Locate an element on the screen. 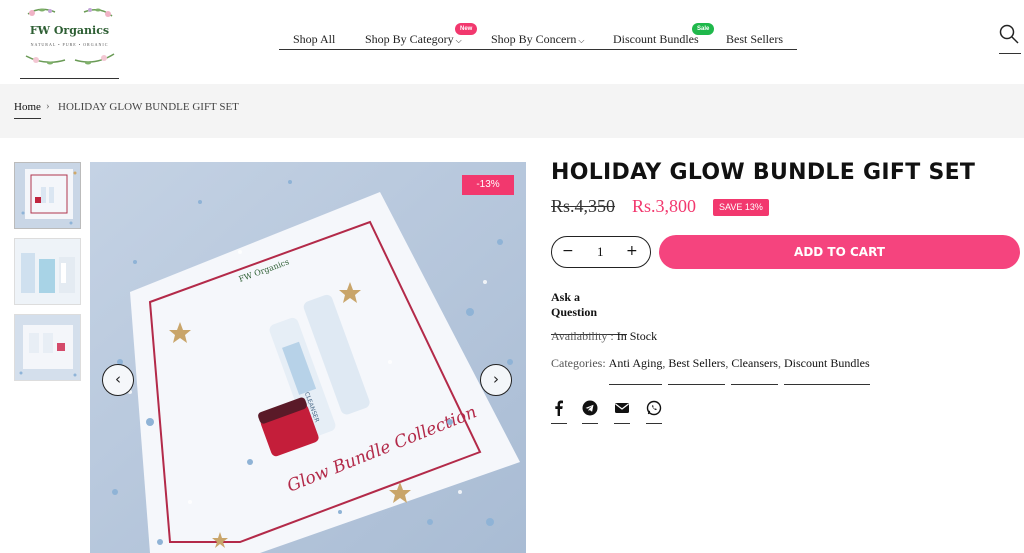  category-link: Discount Bundles is located at coordinates (826, 370).